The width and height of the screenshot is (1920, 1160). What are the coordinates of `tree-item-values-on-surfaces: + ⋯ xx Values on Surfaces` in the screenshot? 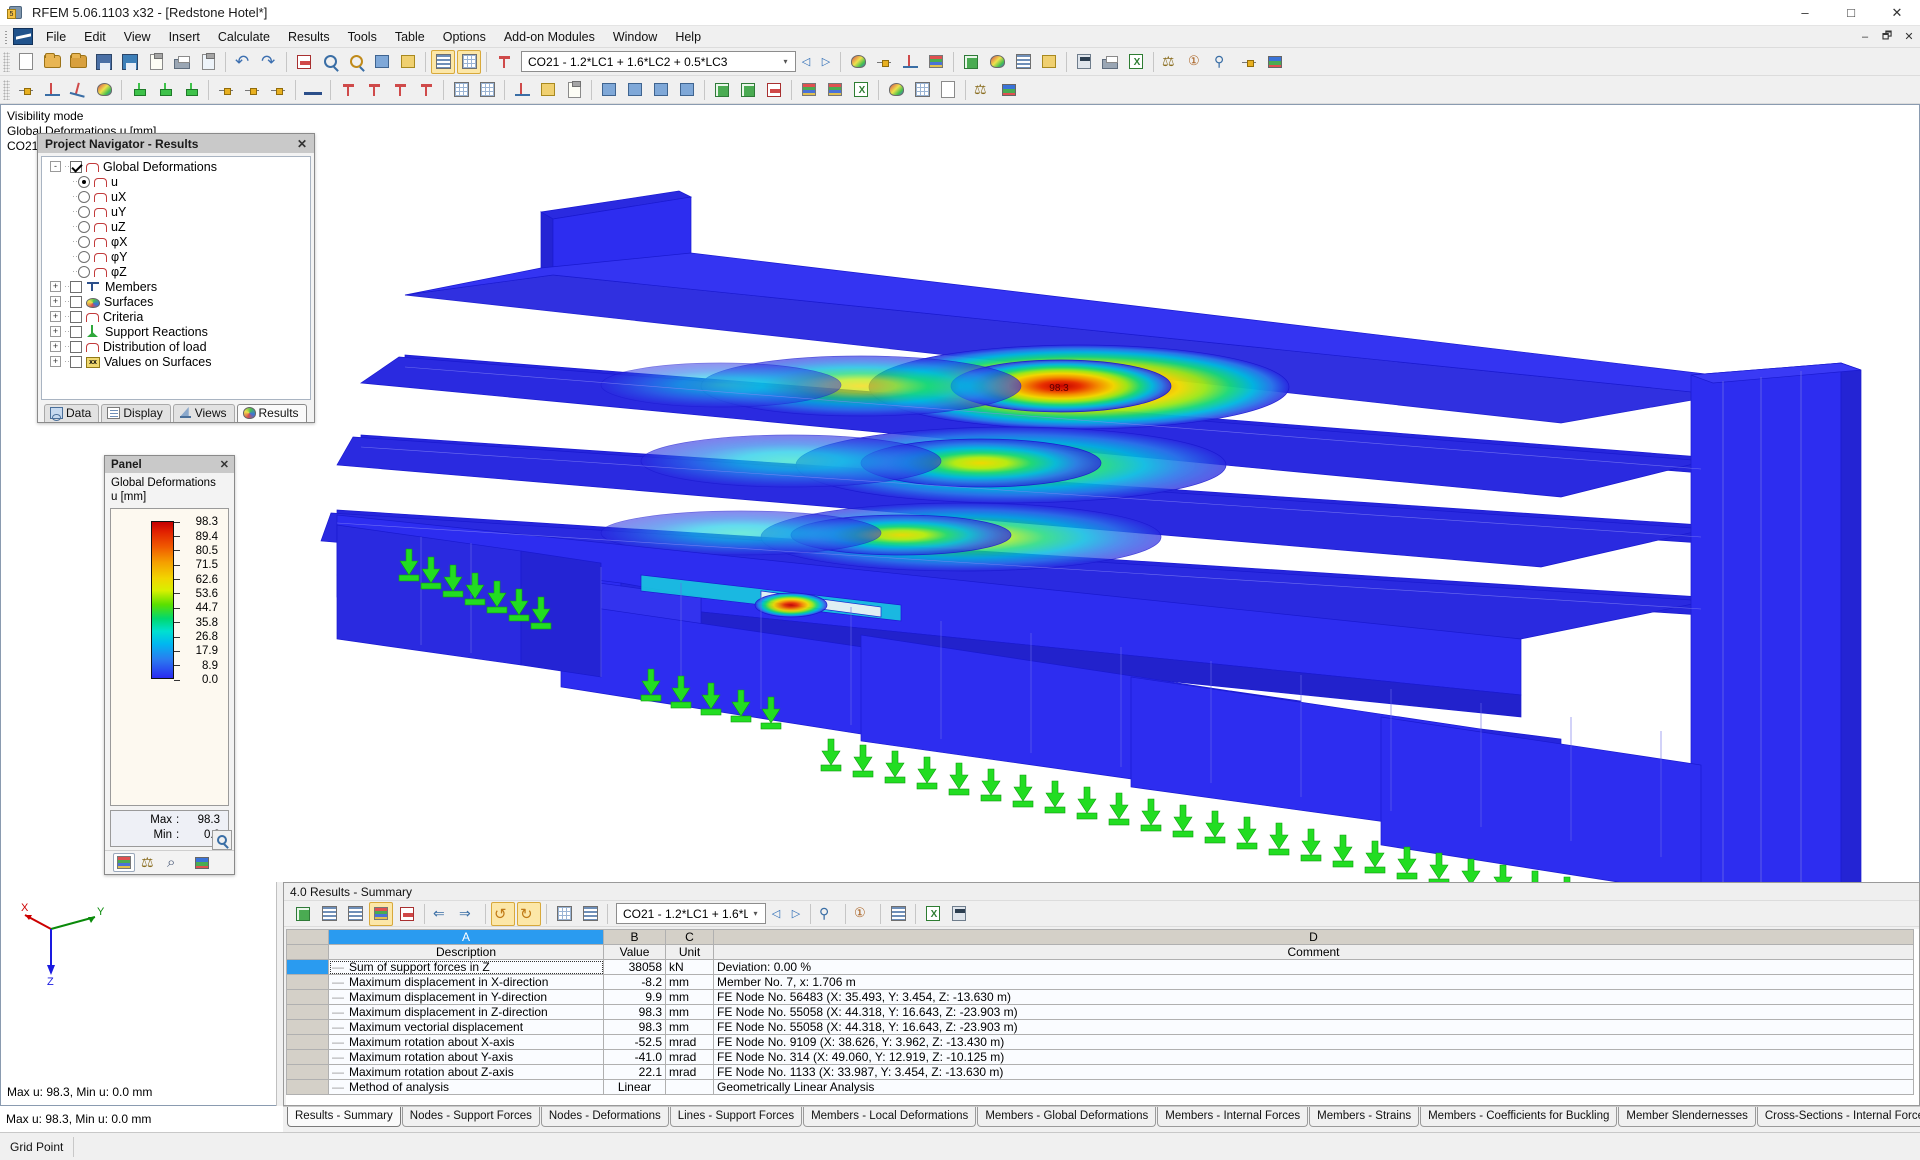 It's located at (176, 361).